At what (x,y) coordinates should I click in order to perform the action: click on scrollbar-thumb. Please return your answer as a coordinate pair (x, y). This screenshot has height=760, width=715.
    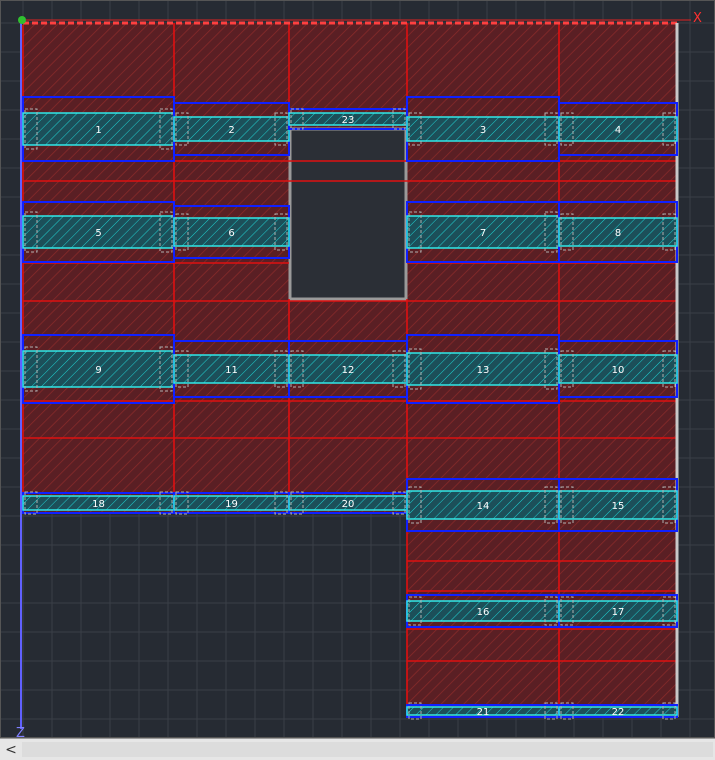
    Looking at the image, I should click on (367, 749).